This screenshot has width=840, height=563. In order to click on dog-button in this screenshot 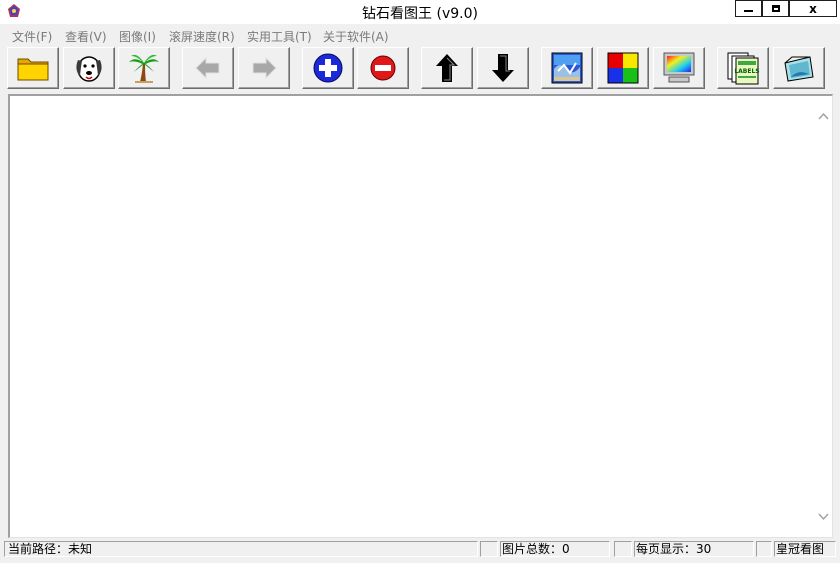, I will do `click(89, 68)`.